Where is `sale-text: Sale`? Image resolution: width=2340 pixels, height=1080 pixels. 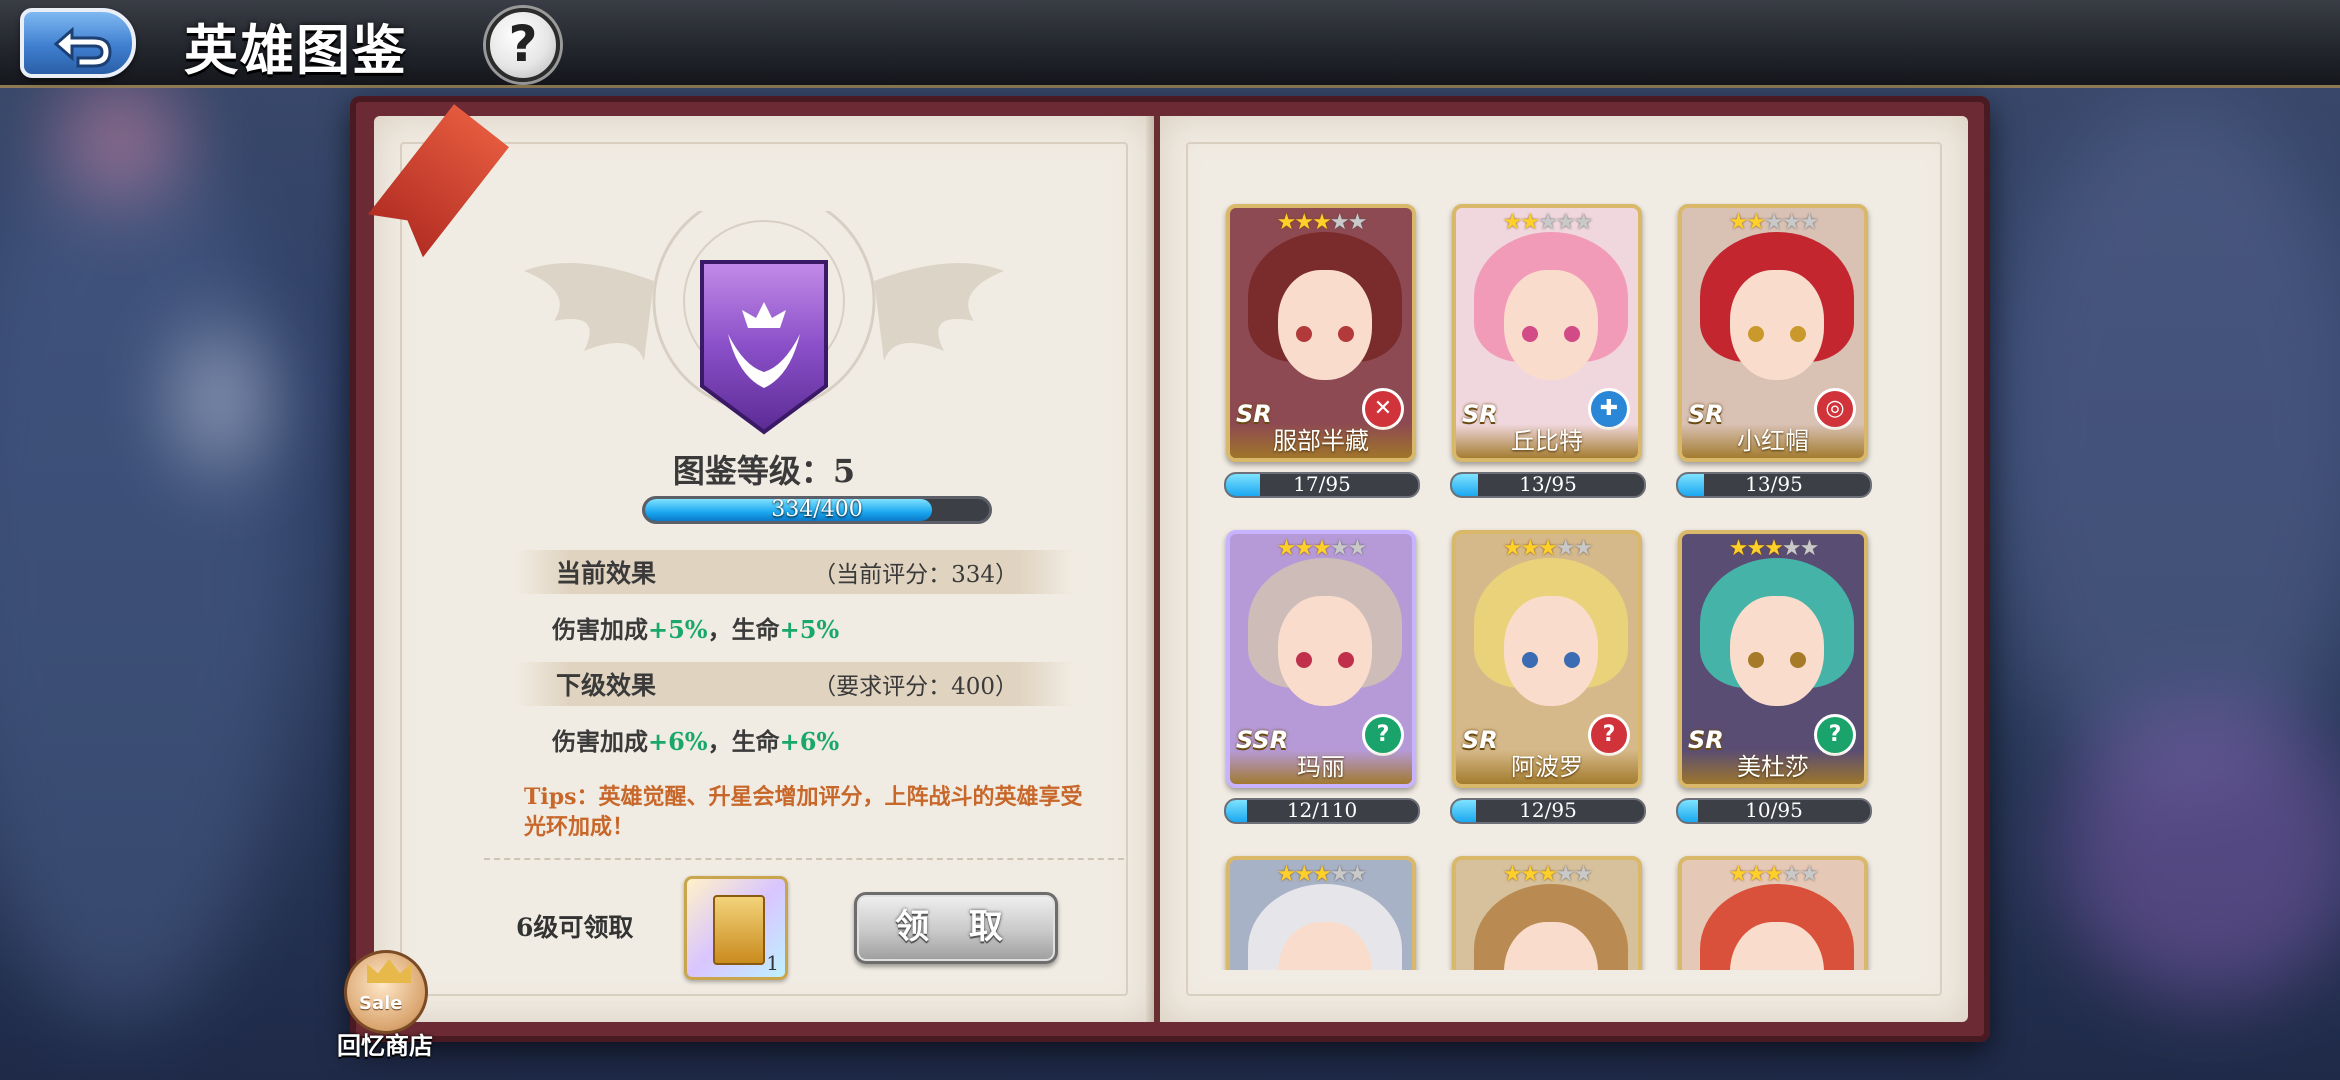
sale-text: Sale is located at coordinates (381, 1003).